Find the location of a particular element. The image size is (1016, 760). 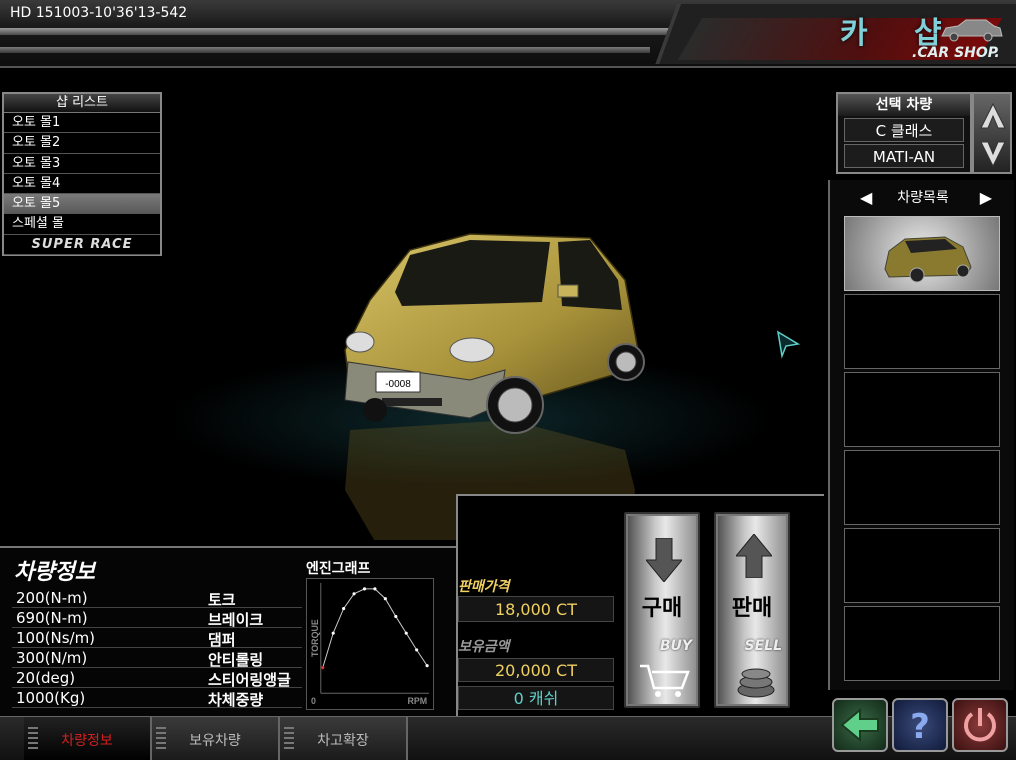

scroll-up-icon is located at coordinates (993, 116).